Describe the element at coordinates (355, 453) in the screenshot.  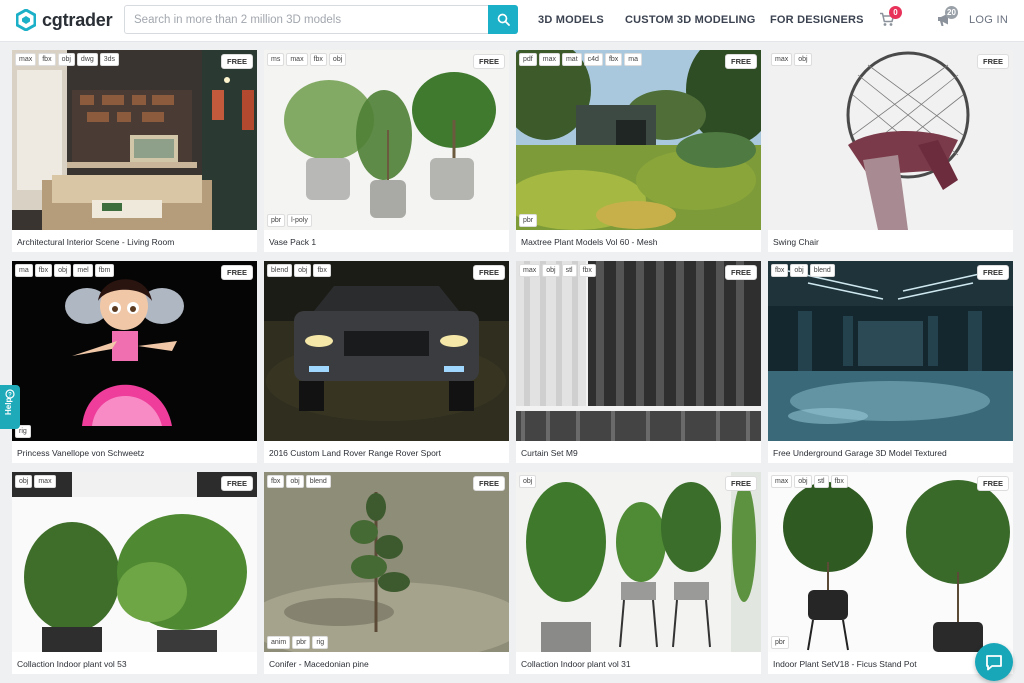
I see `product-title: 2016 Custom Land Rover Range Rover Sport` at that location.